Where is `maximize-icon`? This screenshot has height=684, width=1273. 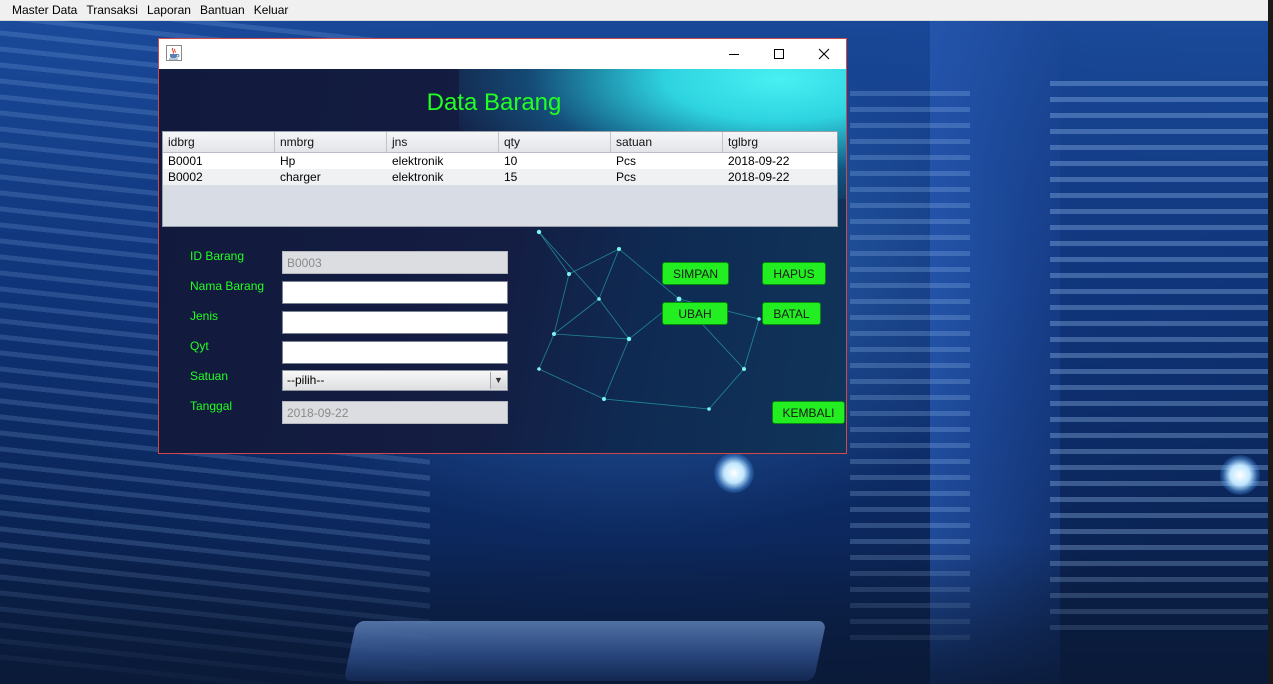
maximize-icon is located at coordinates (779, 54).